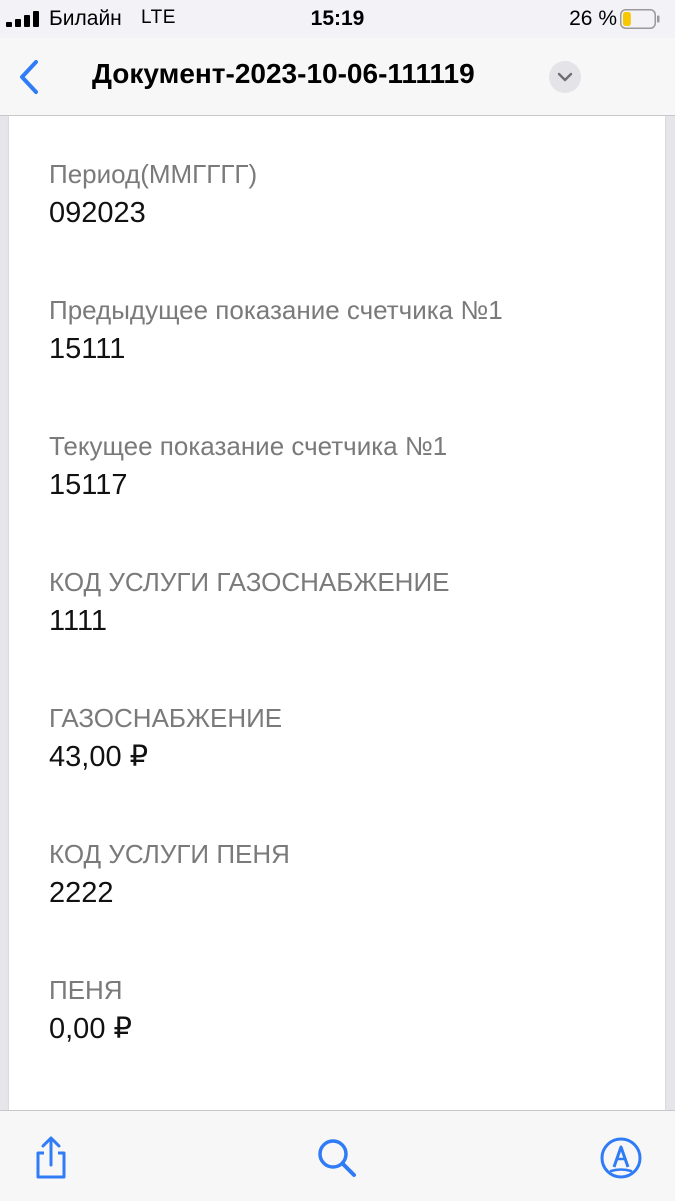 This screenshot has height=1201, width=675. I want to click on title-menu-button, so click(565, 77).